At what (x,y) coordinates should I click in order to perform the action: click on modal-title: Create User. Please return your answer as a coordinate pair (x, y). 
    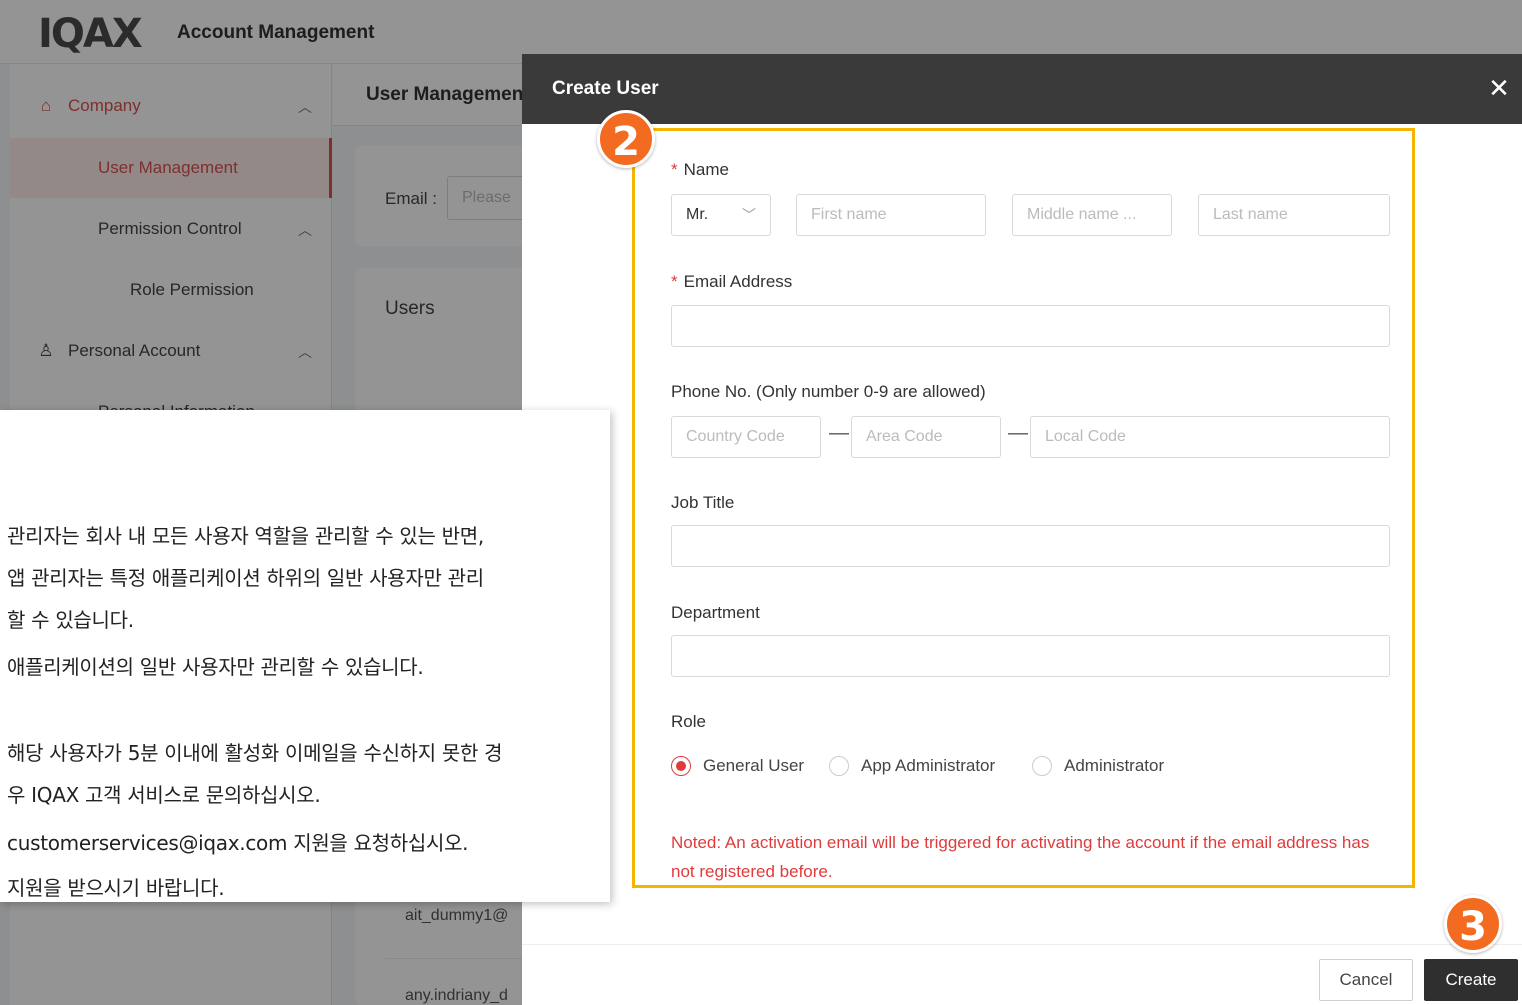
    Looking at the image, I should click on (605, 88).